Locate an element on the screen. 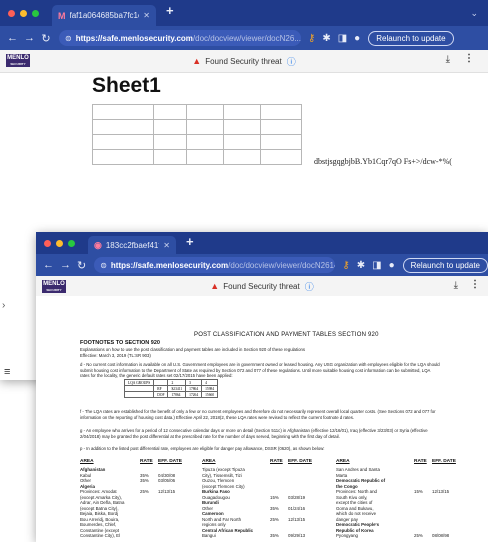  col1-rate-header: RATE is located at coordinates (146, 461).